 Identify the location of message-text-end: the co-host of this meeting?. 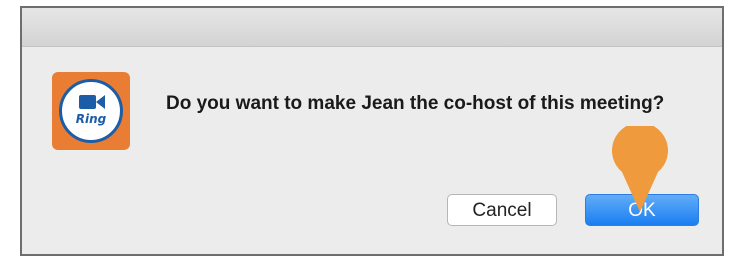
(534, 103).